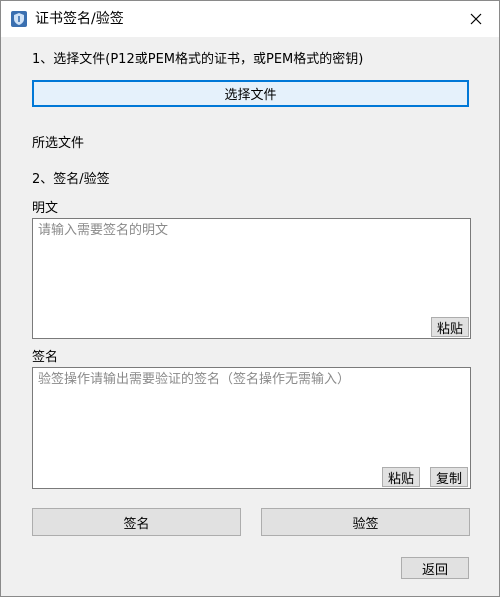 Image resolution: width=500 pixels, height=597 pixels. I want to click on plaintext-label: 明文, so click(45, 208).